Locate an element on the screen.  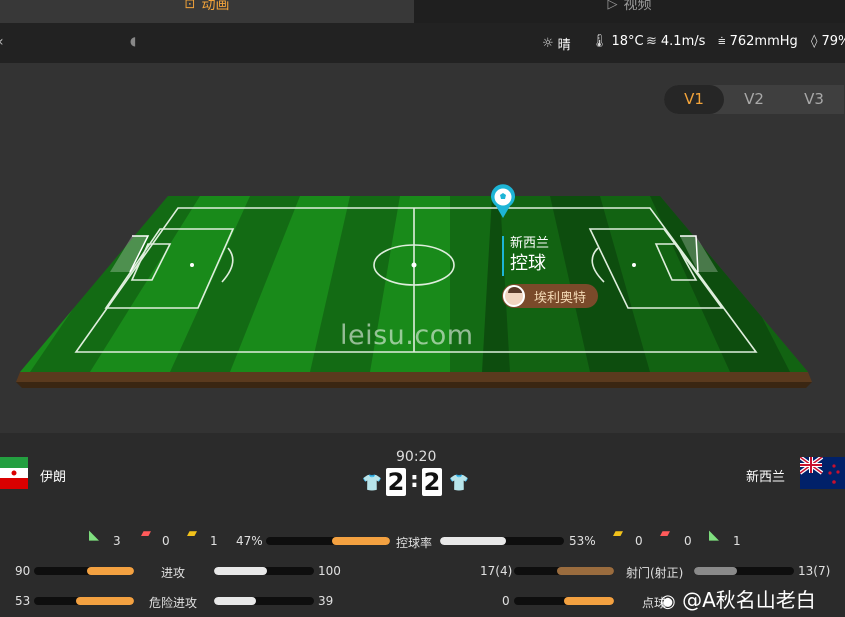
weibo-watermark: ◉ @A秋名山老白 is located at coordinates (738, 598).